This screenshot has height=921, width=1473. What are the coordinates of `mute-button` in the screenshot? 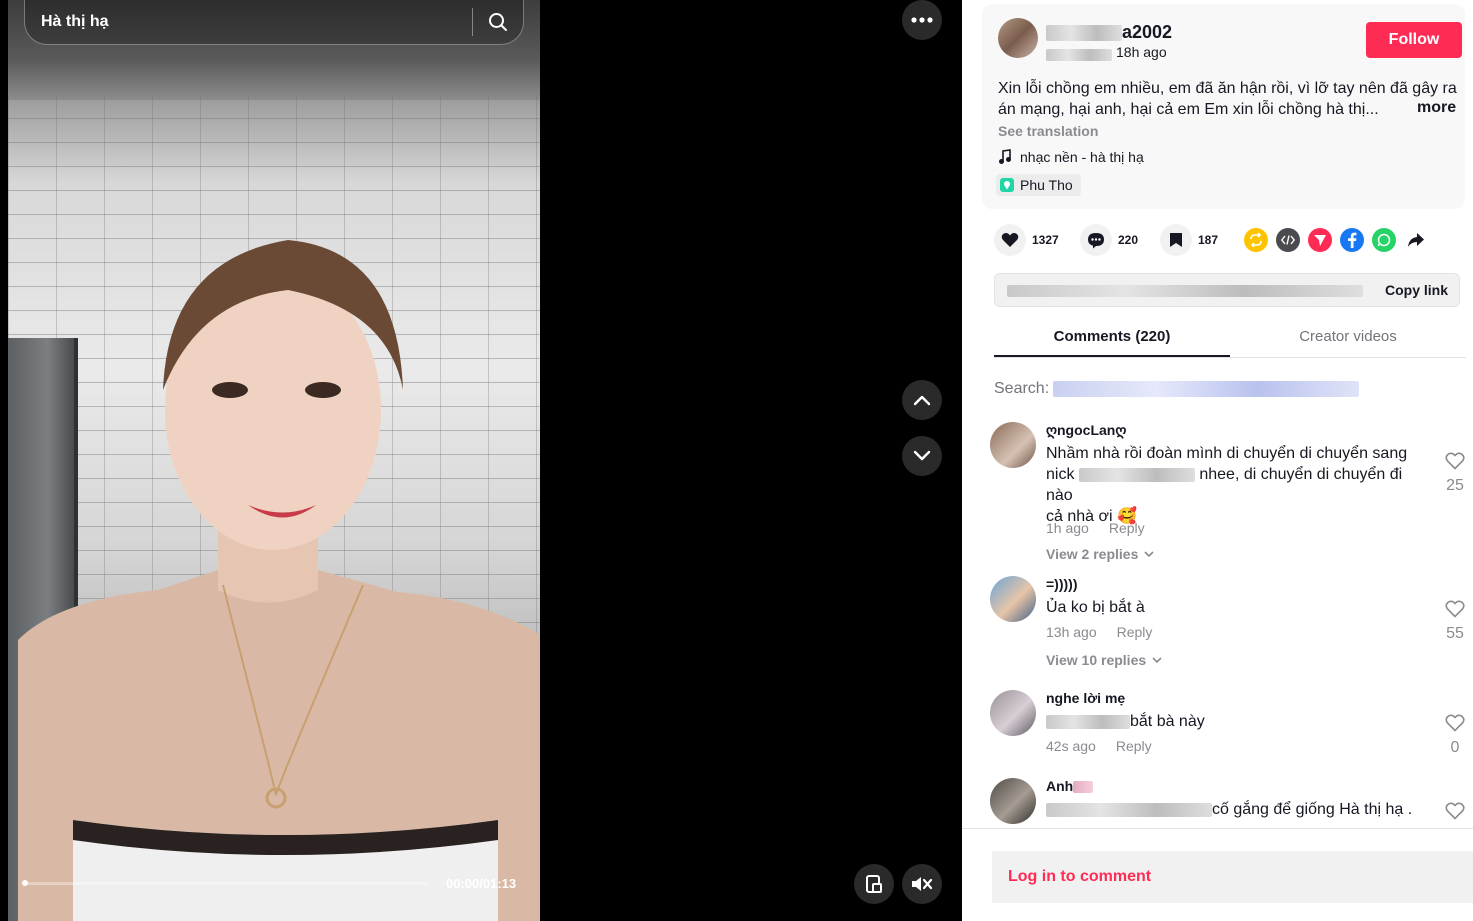 It's located at (922, 884).